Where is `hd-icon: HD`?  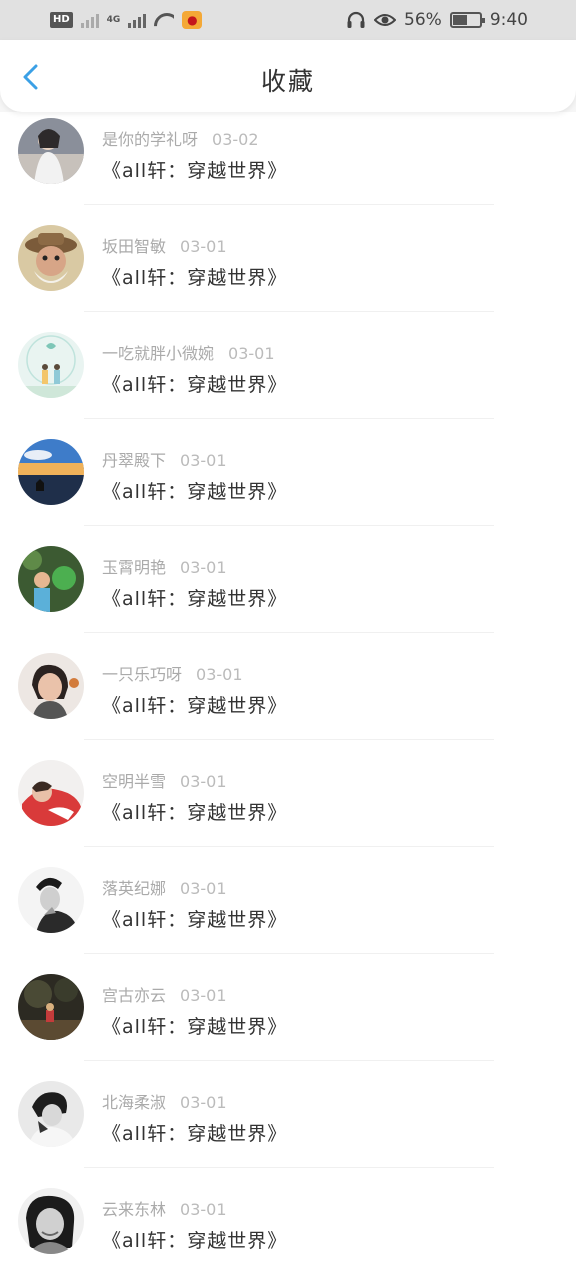 hd-icon: HD is located at coordinates (61, 20).